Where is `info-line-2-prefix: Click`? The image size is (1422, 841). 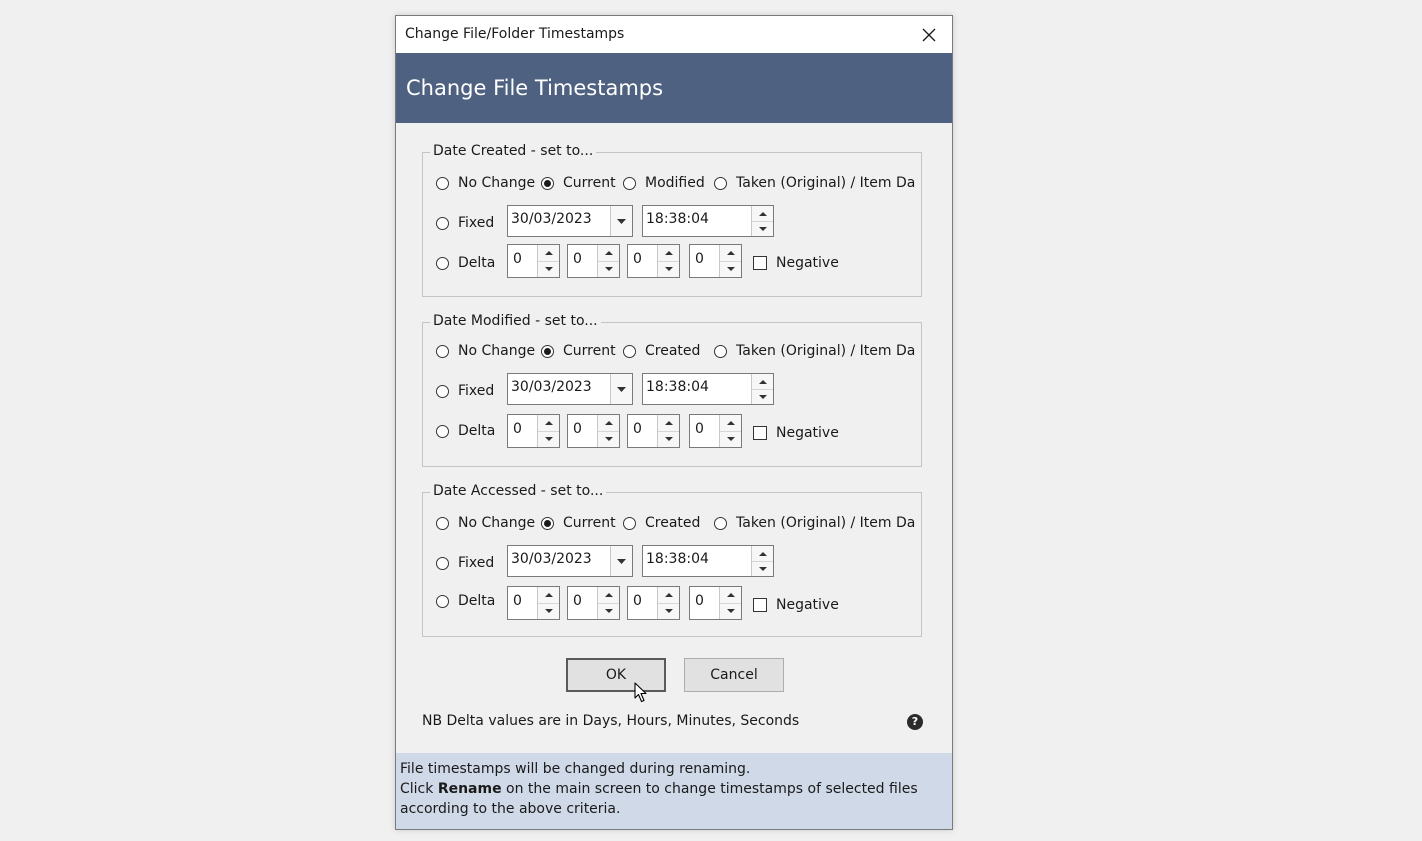 info-line-2-prefix: Click is located at coordinates (419, 789).